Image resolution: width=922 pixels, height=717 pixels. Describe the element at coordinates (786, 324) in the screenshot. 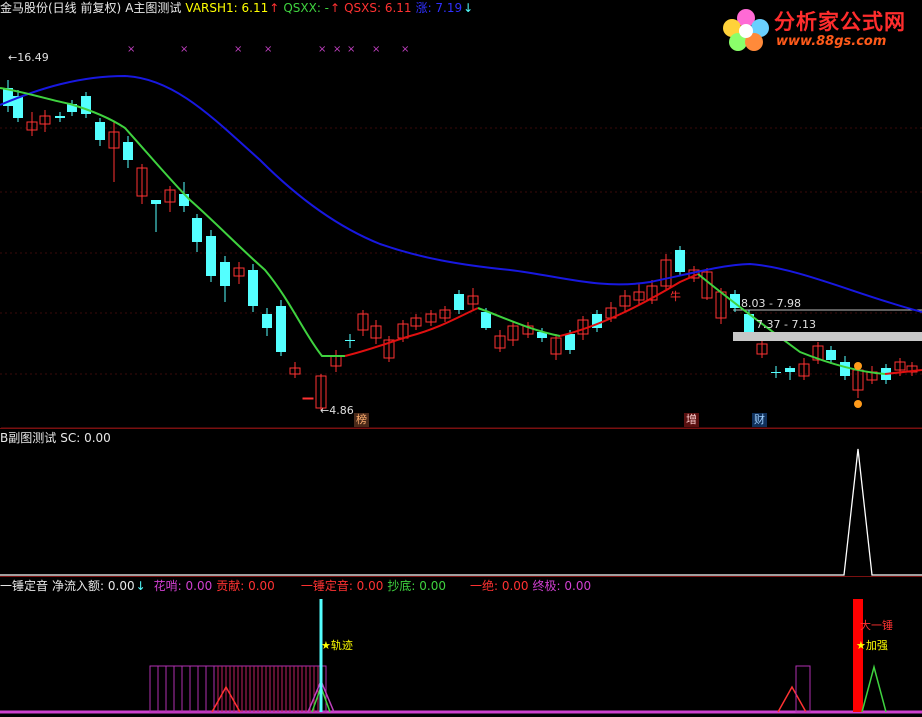

I see `range-label-2: 7.37 - 7.13` at that location.